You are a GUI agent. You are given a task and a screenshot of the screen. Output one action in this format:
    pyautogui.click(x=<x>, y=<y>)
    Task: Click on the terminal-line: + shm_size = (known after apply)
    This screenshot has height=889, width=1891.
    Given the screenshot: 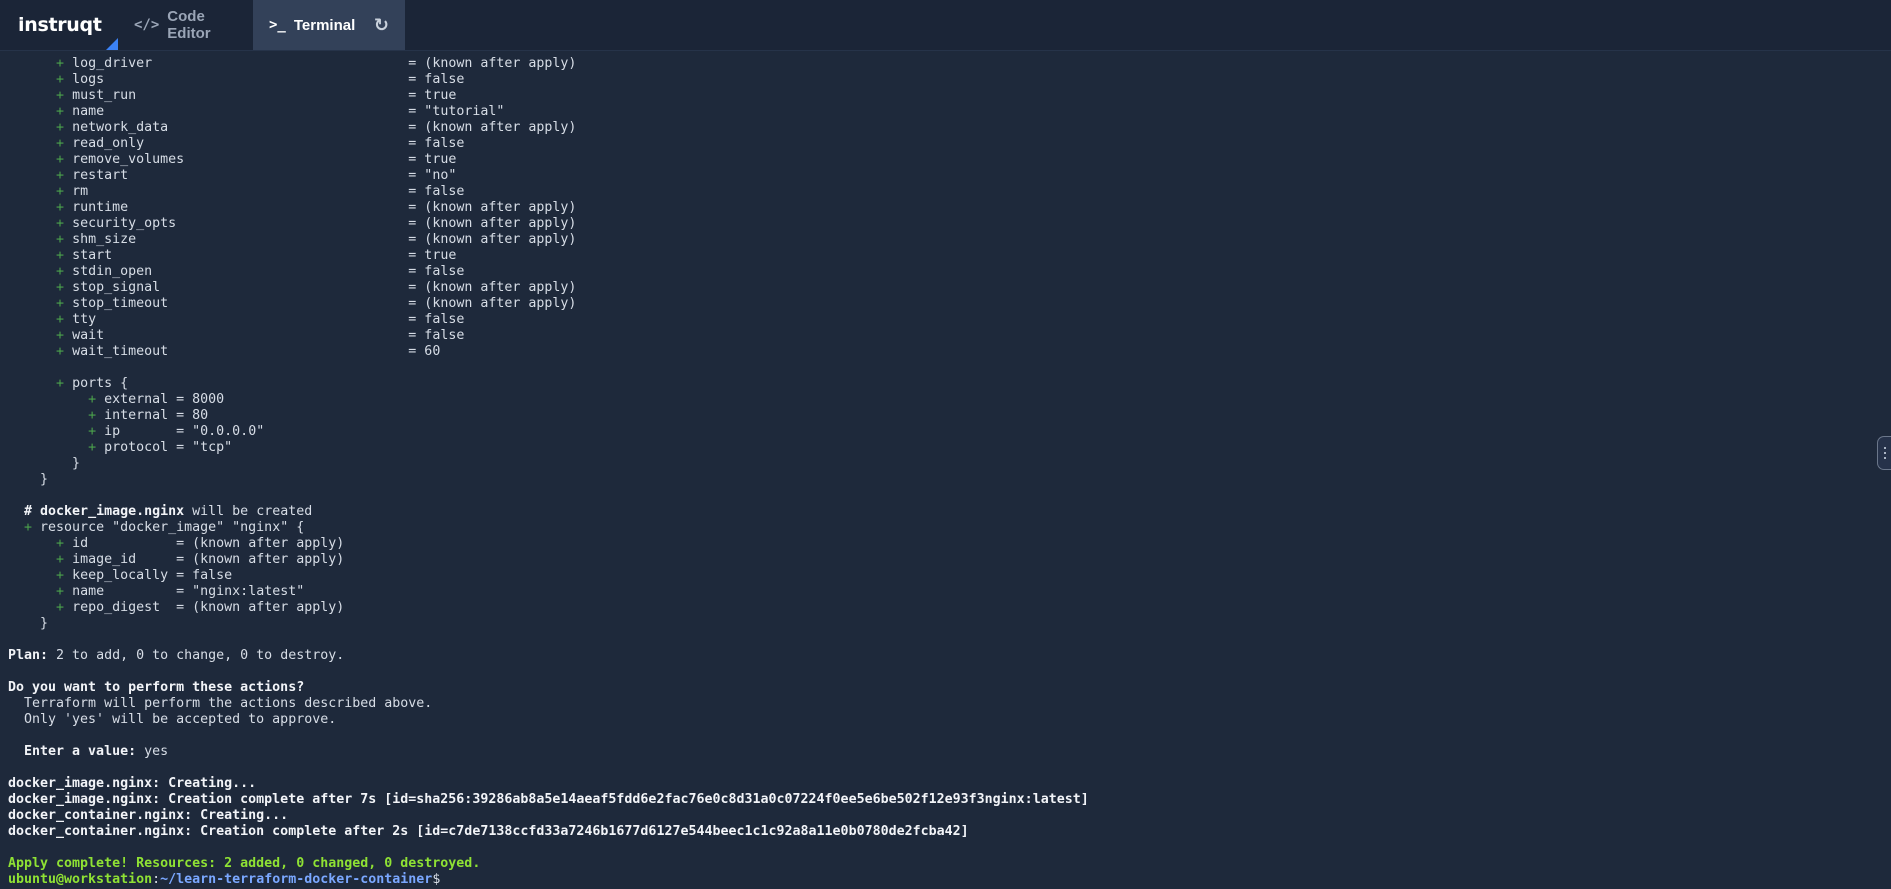 What is the action you would take?
    pyautogui.click(x=938, y=240)
    